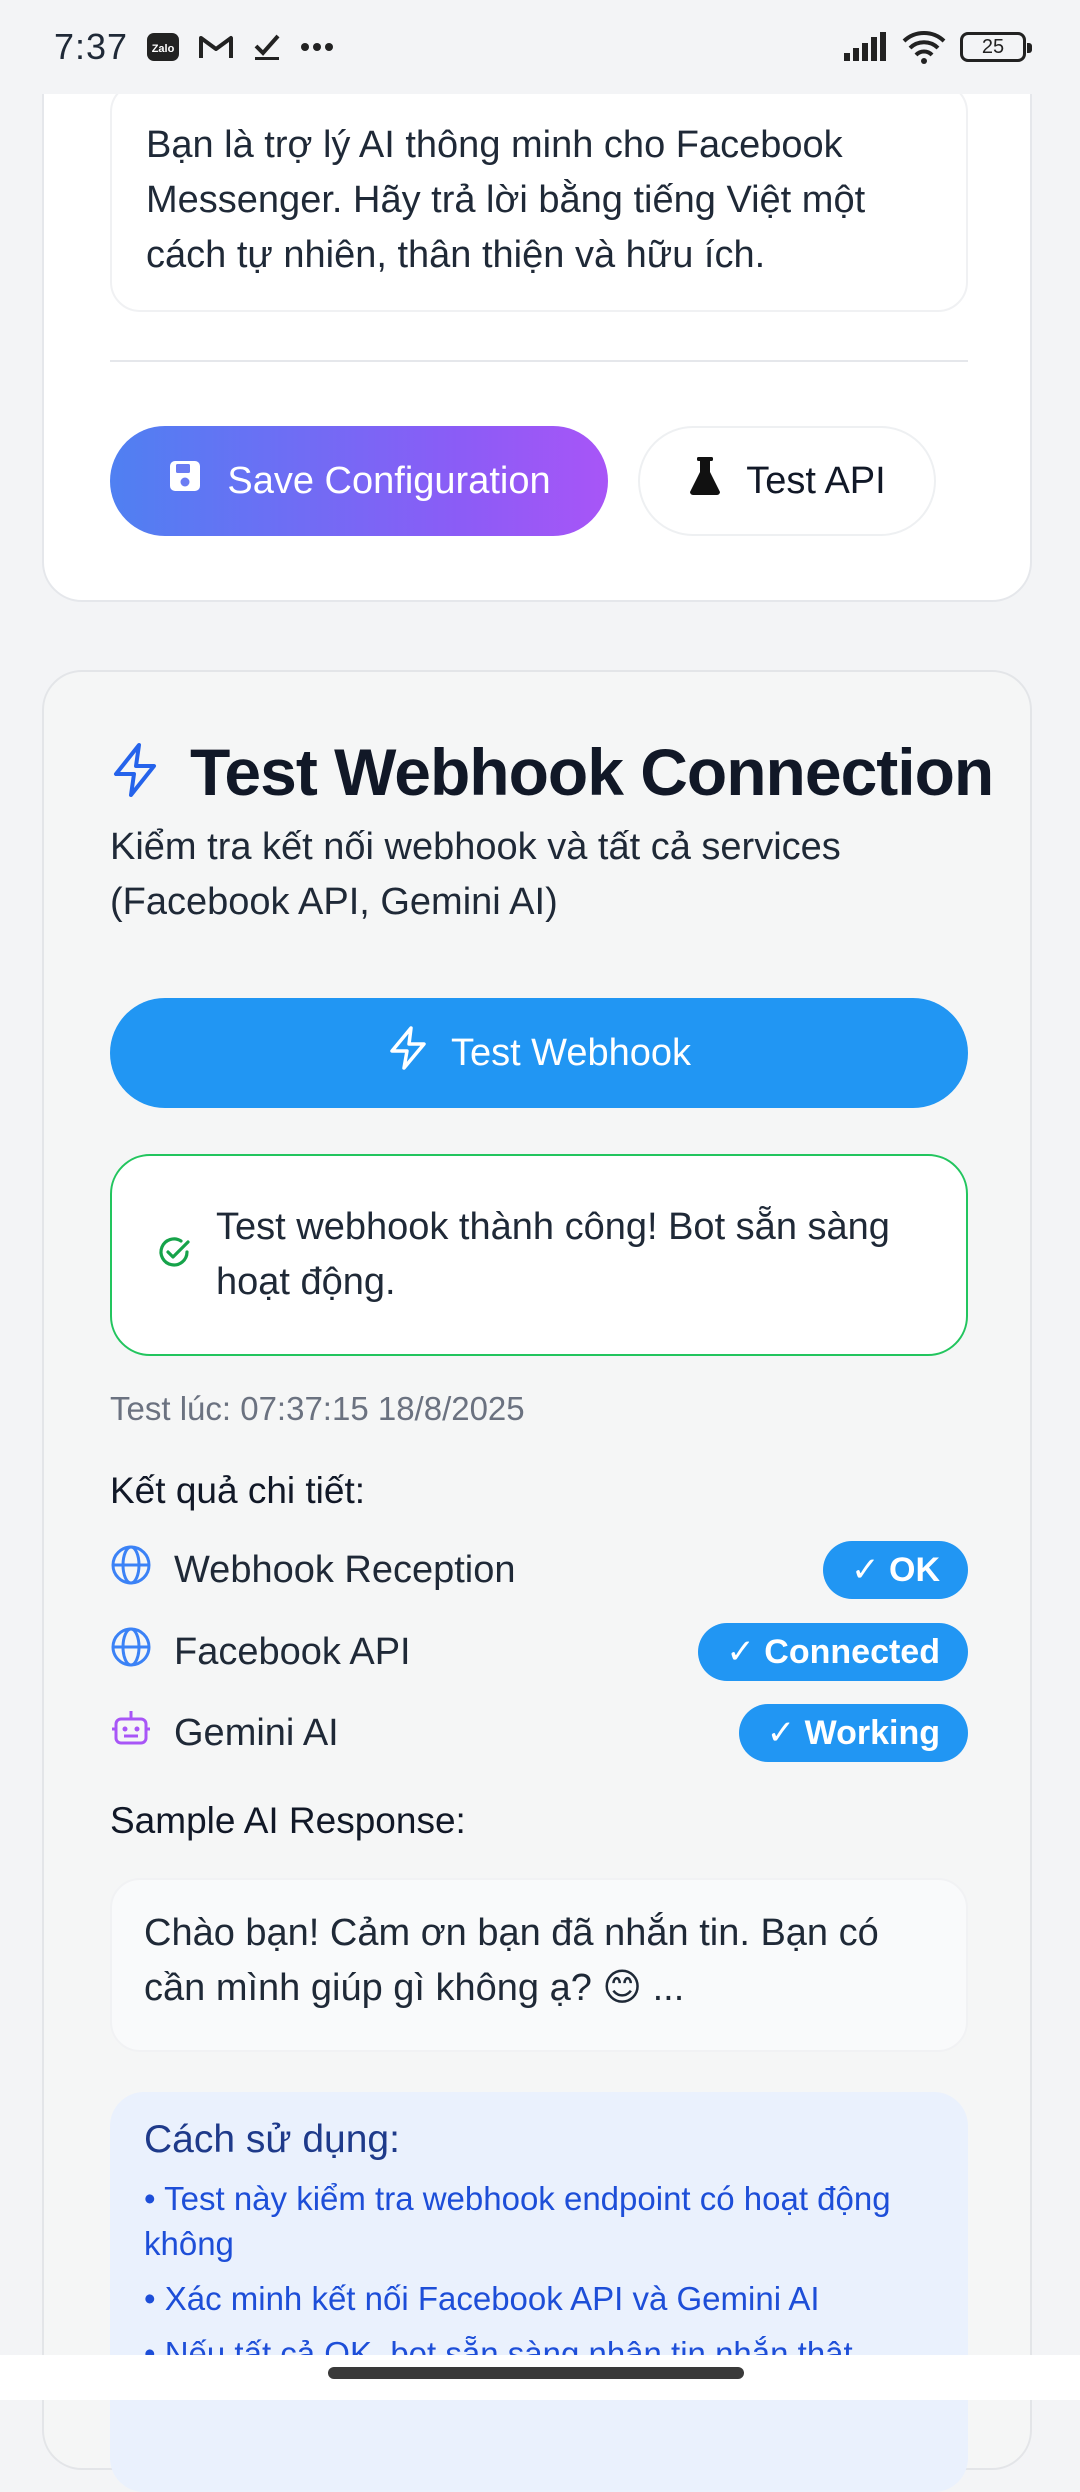 The height and width of the screenshot is (2492, 1080). What do you see at coordinates (539, 361) in the screenshot?
I see `divider` at bounding box center [539, 361].